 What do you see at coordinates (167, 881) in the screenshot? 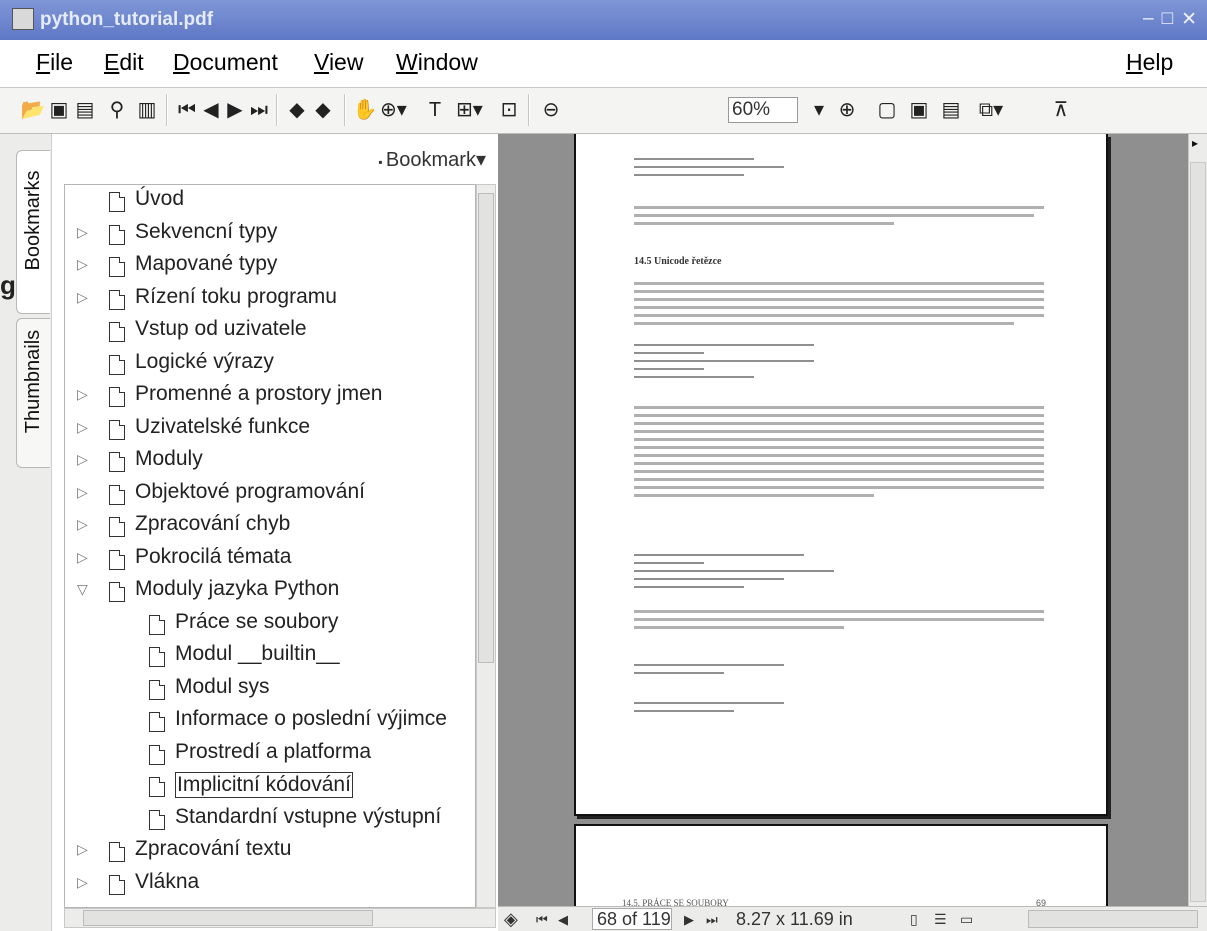
I see `bookmark-label: Vlákna` at bounding box center [167, 881].